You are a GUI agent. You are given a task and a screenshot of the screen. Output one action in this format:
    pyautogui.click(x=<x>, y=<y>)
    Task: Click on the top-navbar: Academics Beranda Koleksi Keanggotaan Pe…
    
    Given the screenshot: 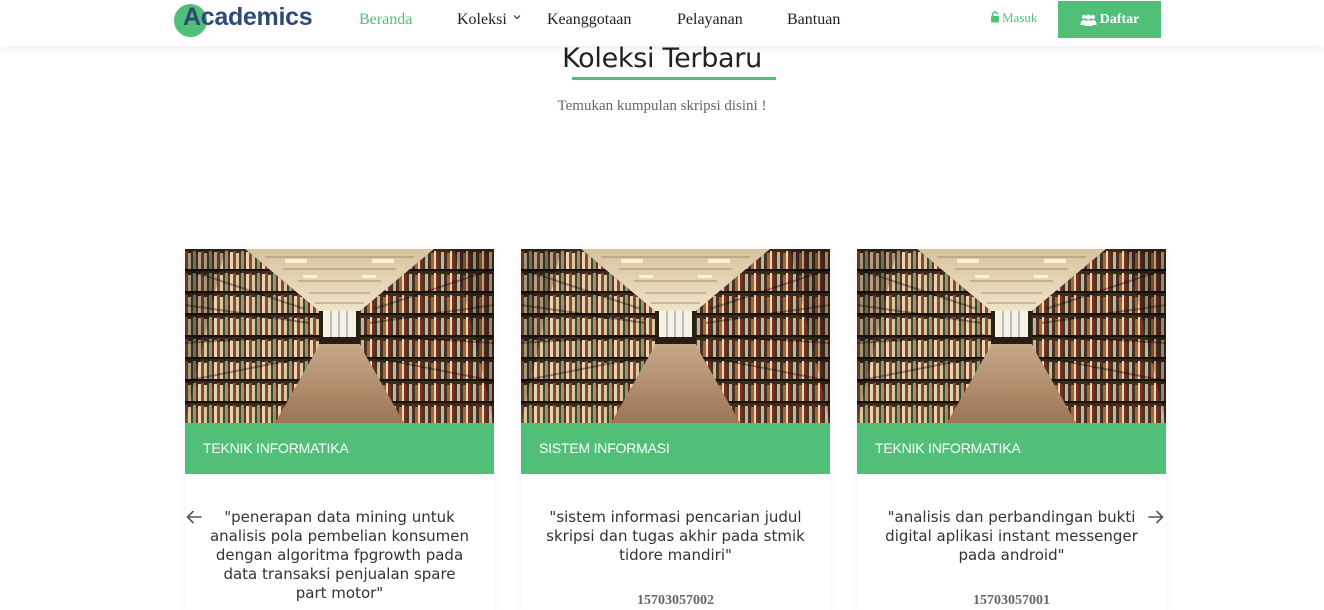 What is the action you would take?
    pyautogui.click(x=662, y=23)
    